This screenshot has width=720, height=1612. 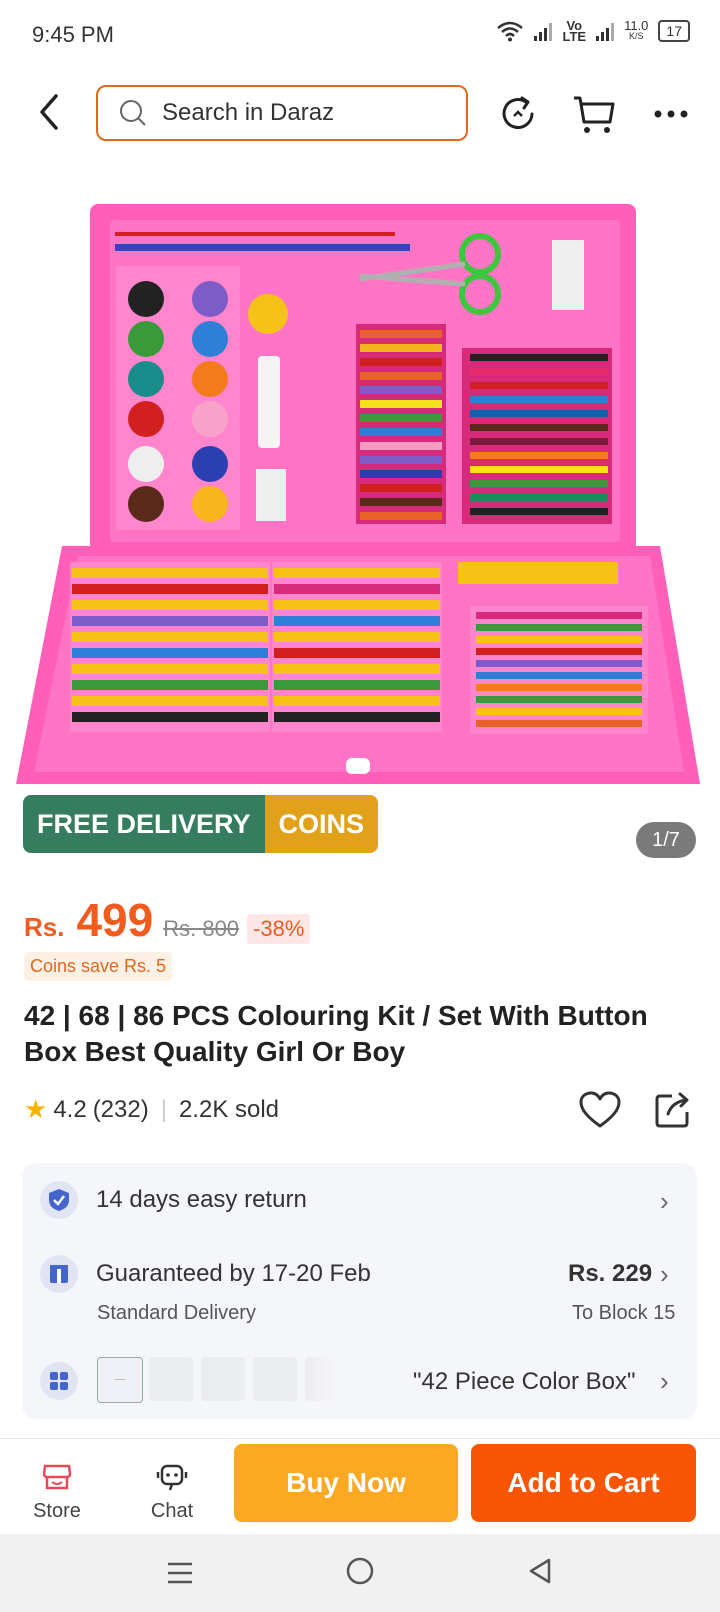 What do you see at coordinates (524, 1382) in the screenshot?
I see `selected-variant: "42 Piece Color Box"` at bounding box center [524, 1382].